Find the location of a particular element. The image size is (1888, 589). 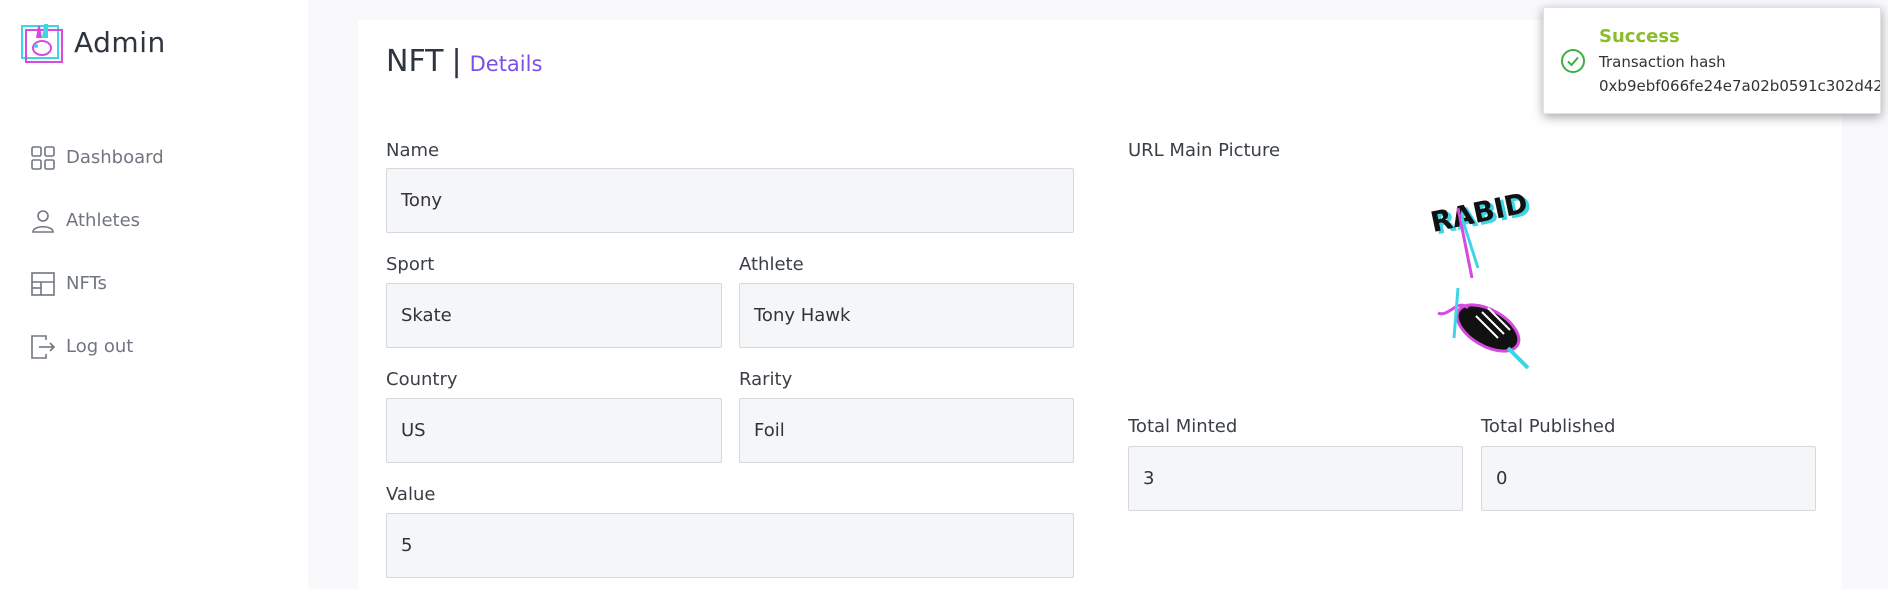

sidebar-item-nfts: NFTs is located at coordinates (96, 283).